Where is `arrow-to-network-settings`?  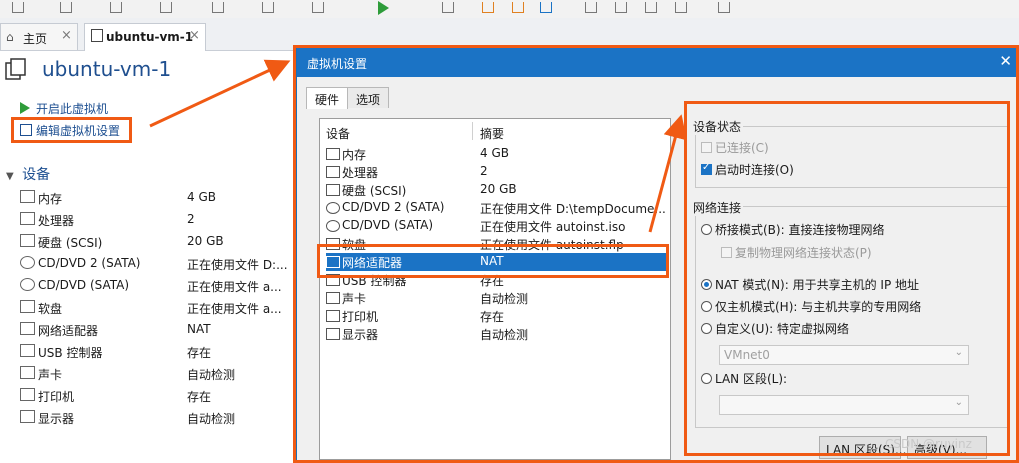
arrow-to-network-settings is located at coordinates (667, 173).